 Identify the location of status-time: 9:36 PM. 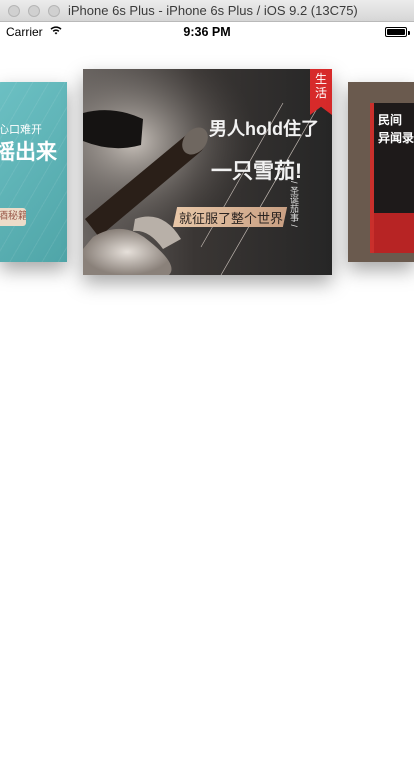
(207, 32).